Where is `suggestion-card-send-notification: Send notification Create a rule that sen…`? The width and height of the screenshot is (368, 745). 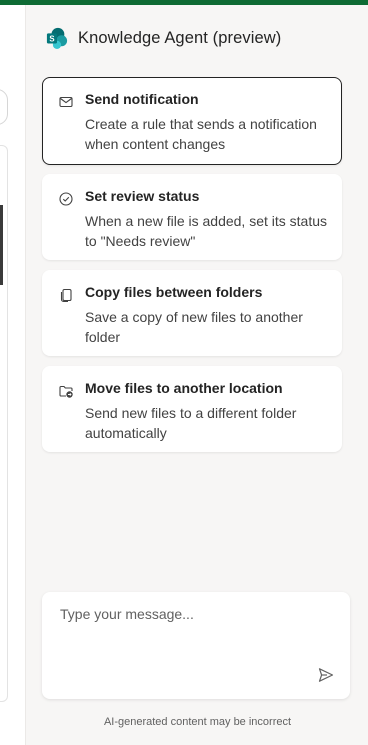 suggestion-card-send-notification: Send notification Create a rule that sen… is located at coordinates (192, 121).